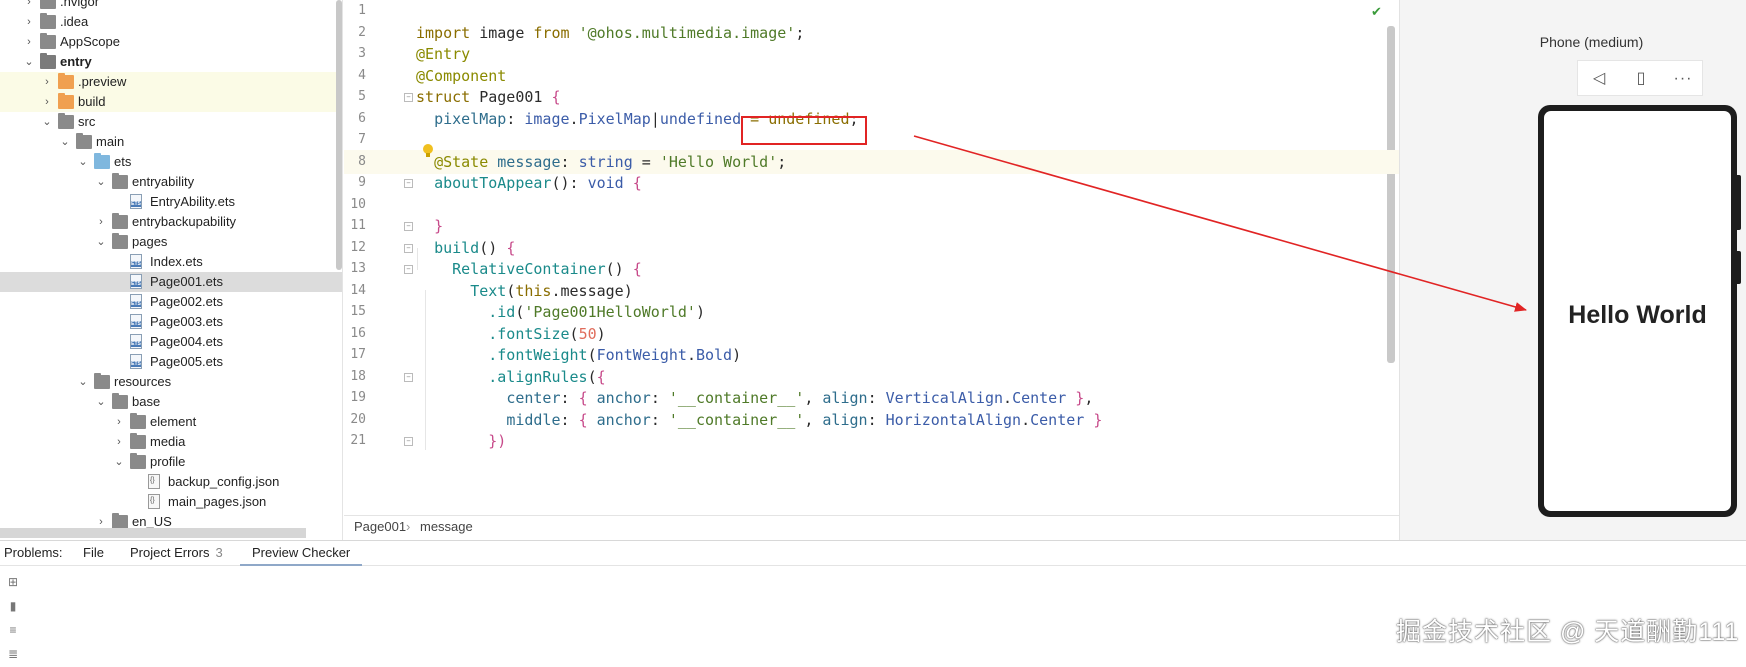 The width and height of the screenshot is (1746, 667). I want to click on tree-scrollbar, so click(339, 135).